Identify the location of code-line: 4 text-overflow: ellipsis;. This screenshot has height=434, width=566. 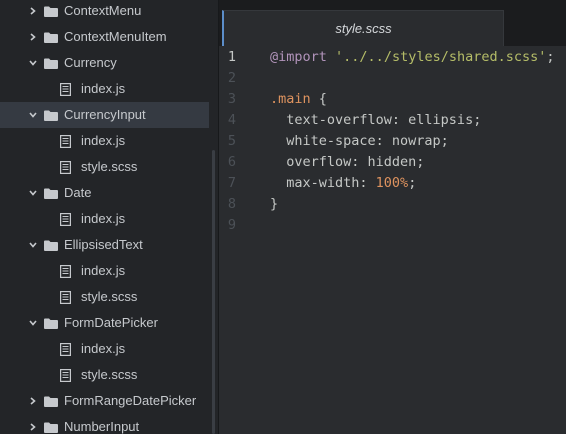
(392, 120).